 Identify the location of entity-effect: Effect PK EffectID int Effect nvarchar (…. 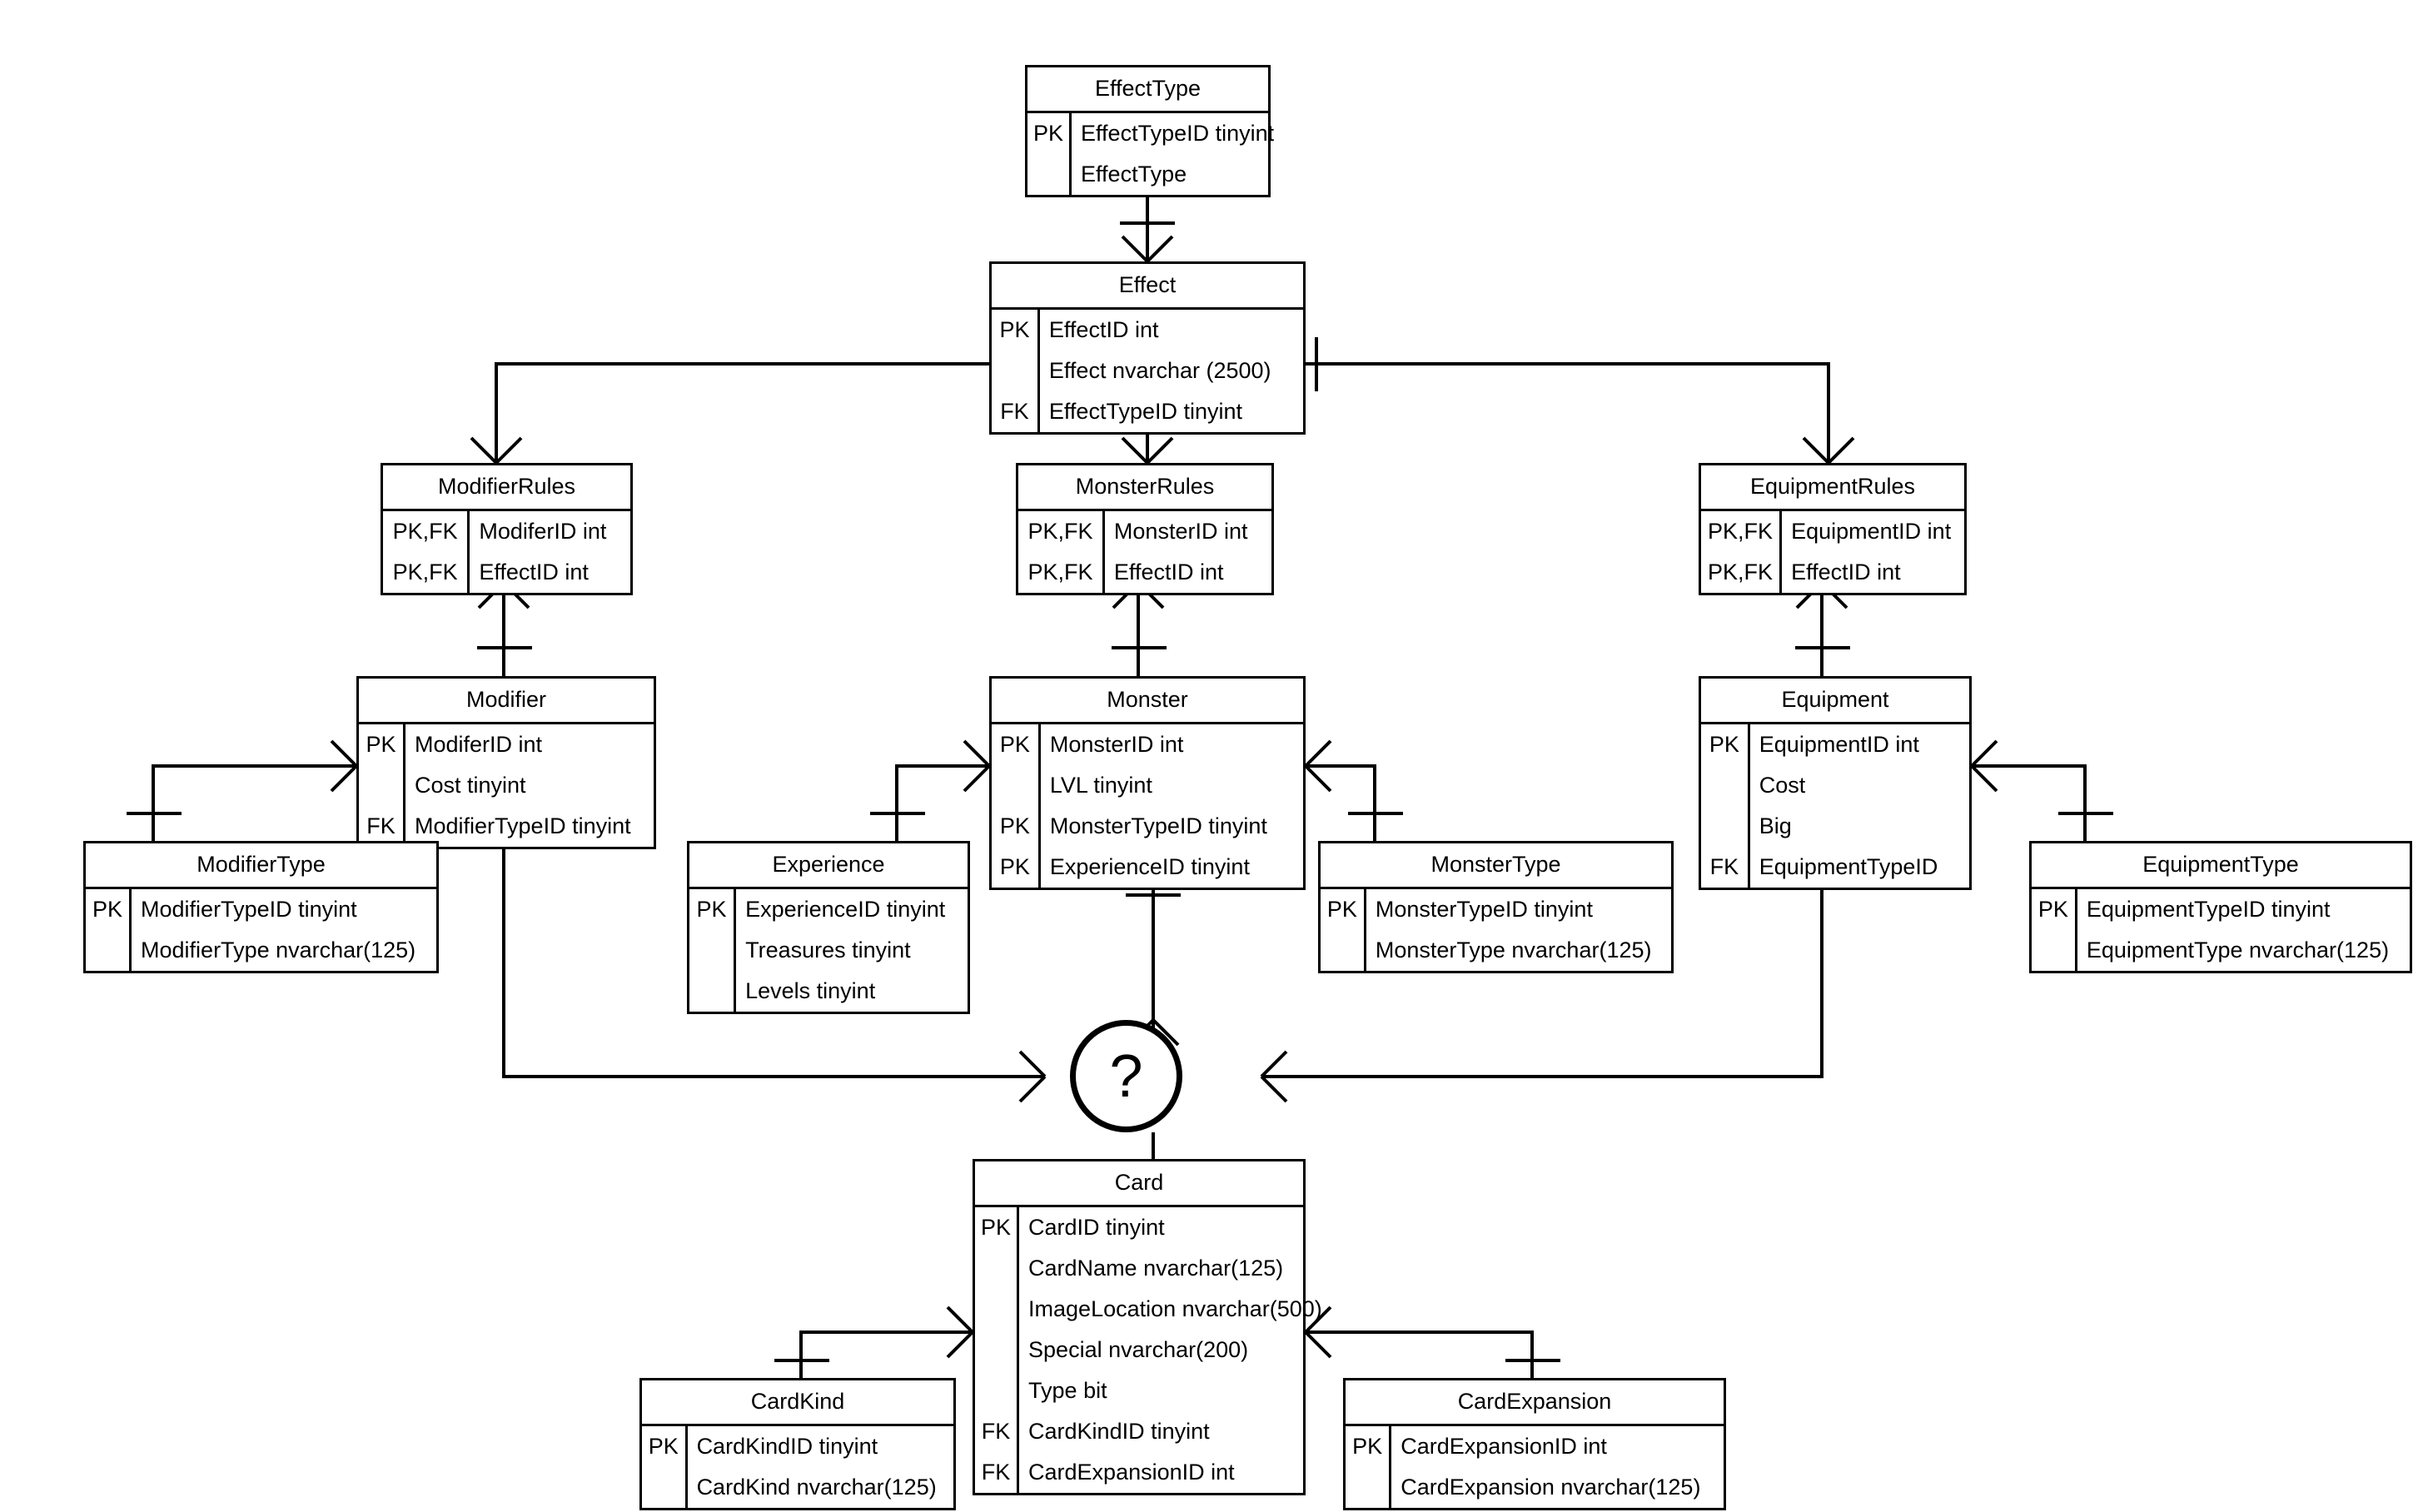
(1147, 348).